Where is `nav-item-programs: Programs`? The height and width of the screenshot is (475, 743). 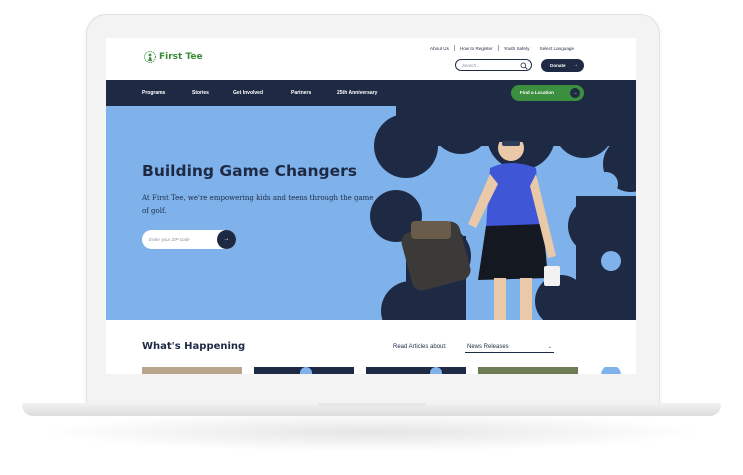 nav-item-programs: Programs is located at coordinates (153, 93).